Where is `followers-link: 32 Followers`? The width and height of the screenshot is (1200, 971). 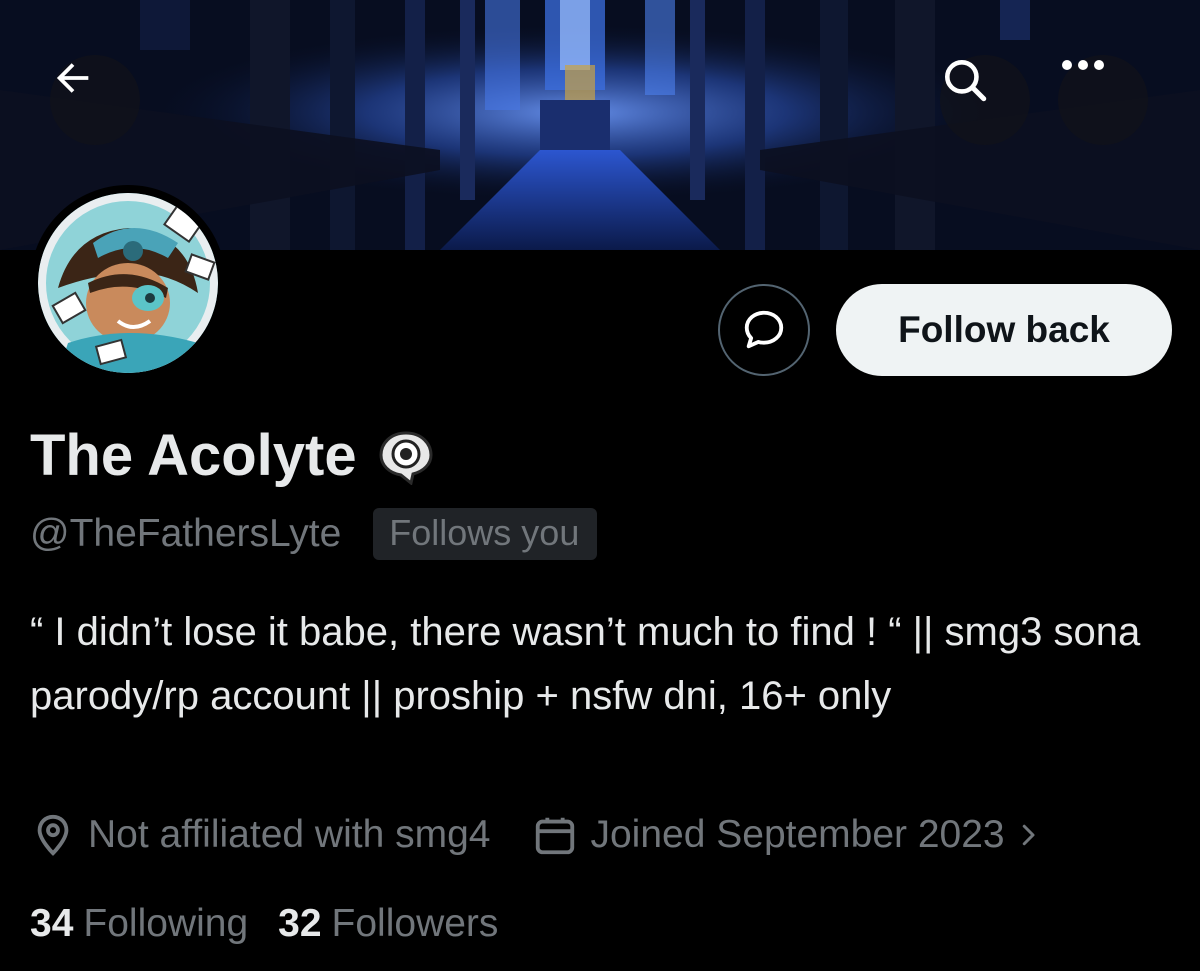
followers-link: 32 Followers is located at coordinates (388, 924).